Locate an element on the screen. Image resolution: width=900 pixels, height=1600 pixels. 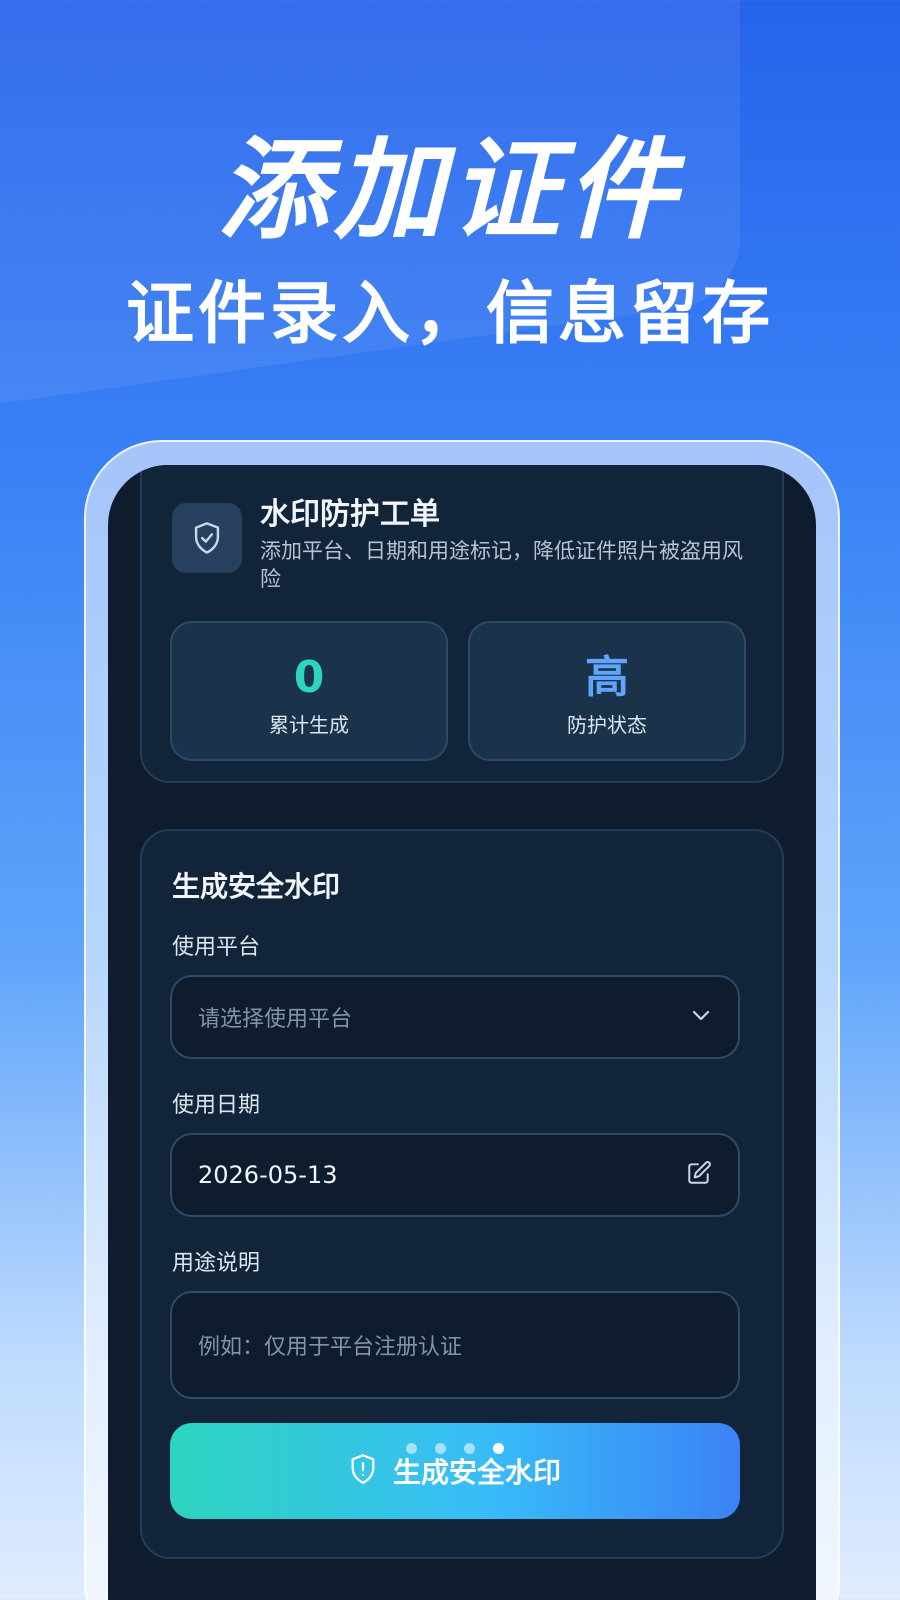
summary-description: 添加平台、日期和用途标记，降低证件照片被盗用风险 is located at coordinates (501, 565).